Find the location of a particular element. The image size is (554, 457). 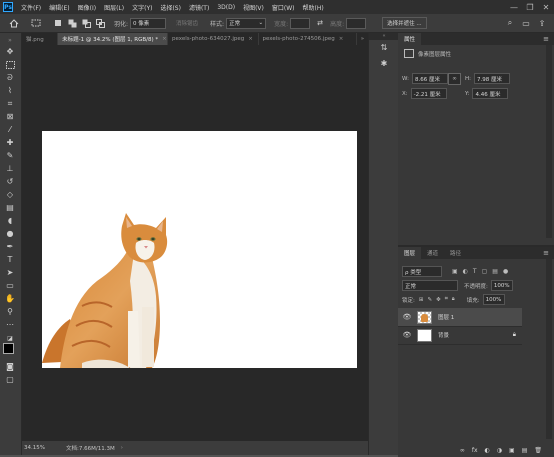

subtract-selection-icon is located at coordinates (86, 23).